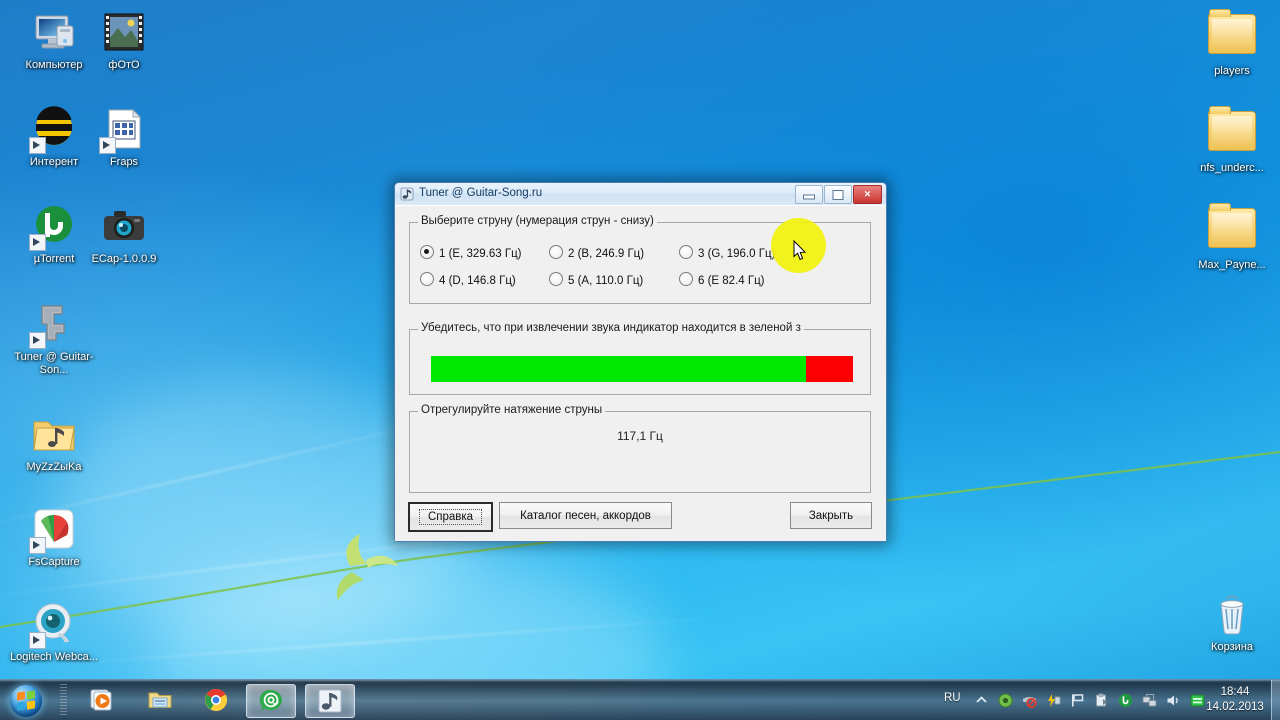  I want to click on photo-filmstrip-icon, so click(124, 32).